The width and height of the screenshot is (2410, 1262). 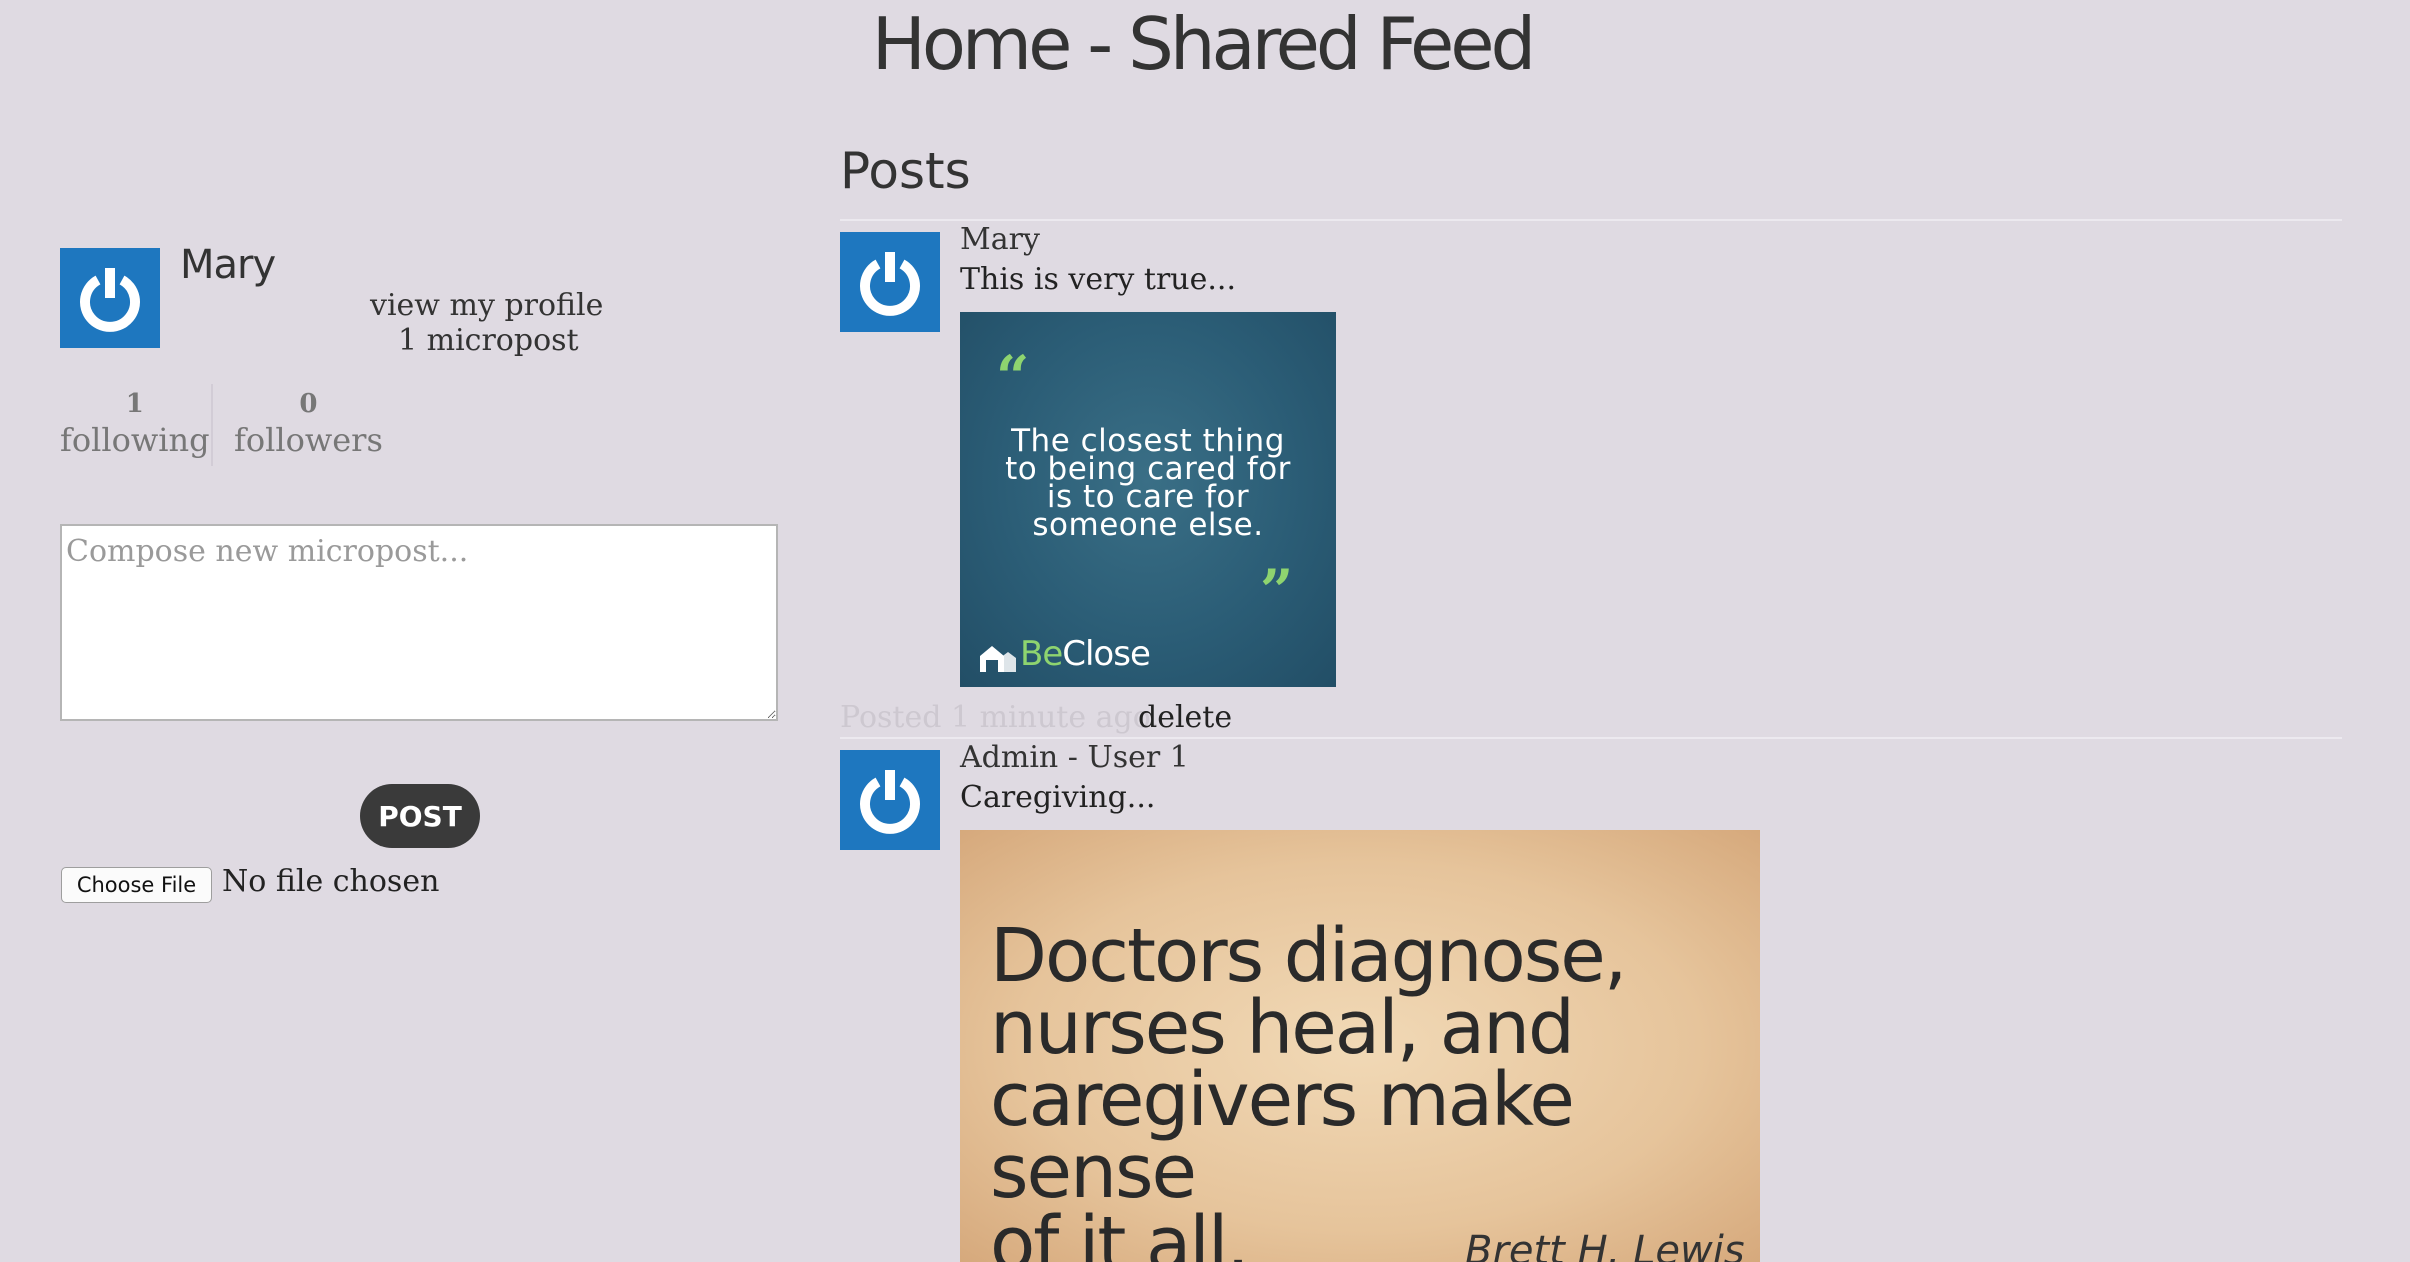 I want to click on delete-post-link: delete, so click(x=1185, y=717).